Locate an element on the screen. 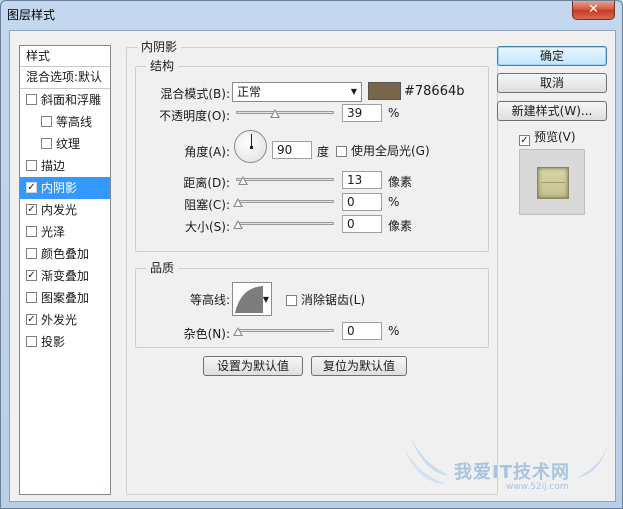  distance-label: 距离(D): is located at coordinates (206, 183).